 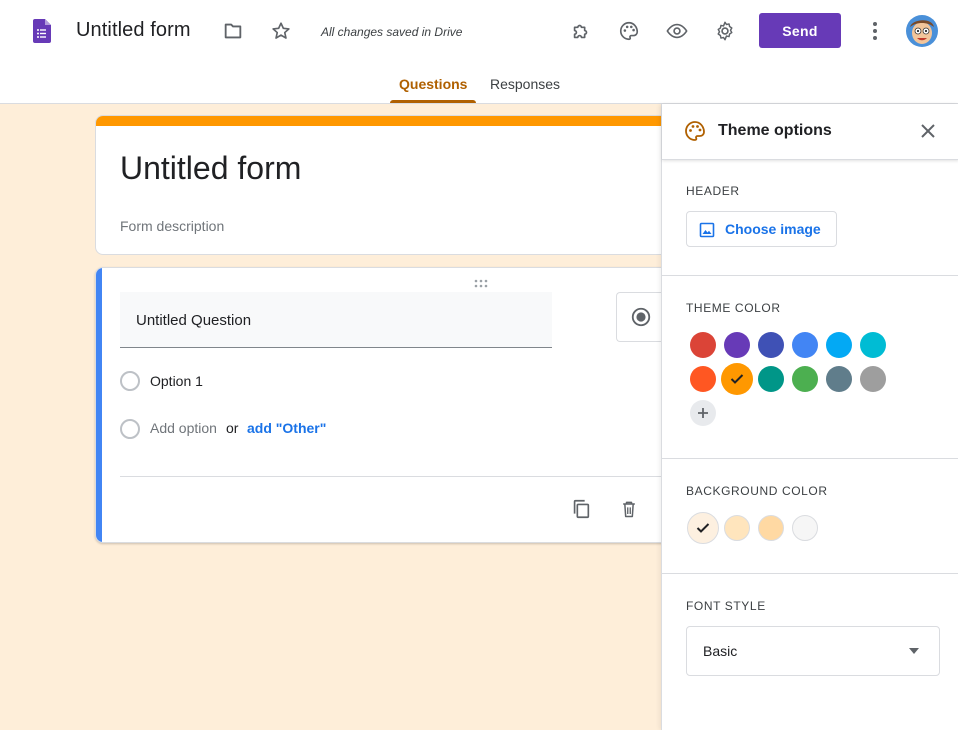 What do you see at coordinates (725, 31) in the screenshot?
I see `settings-gear-icon` at bounding box center [725, 31].